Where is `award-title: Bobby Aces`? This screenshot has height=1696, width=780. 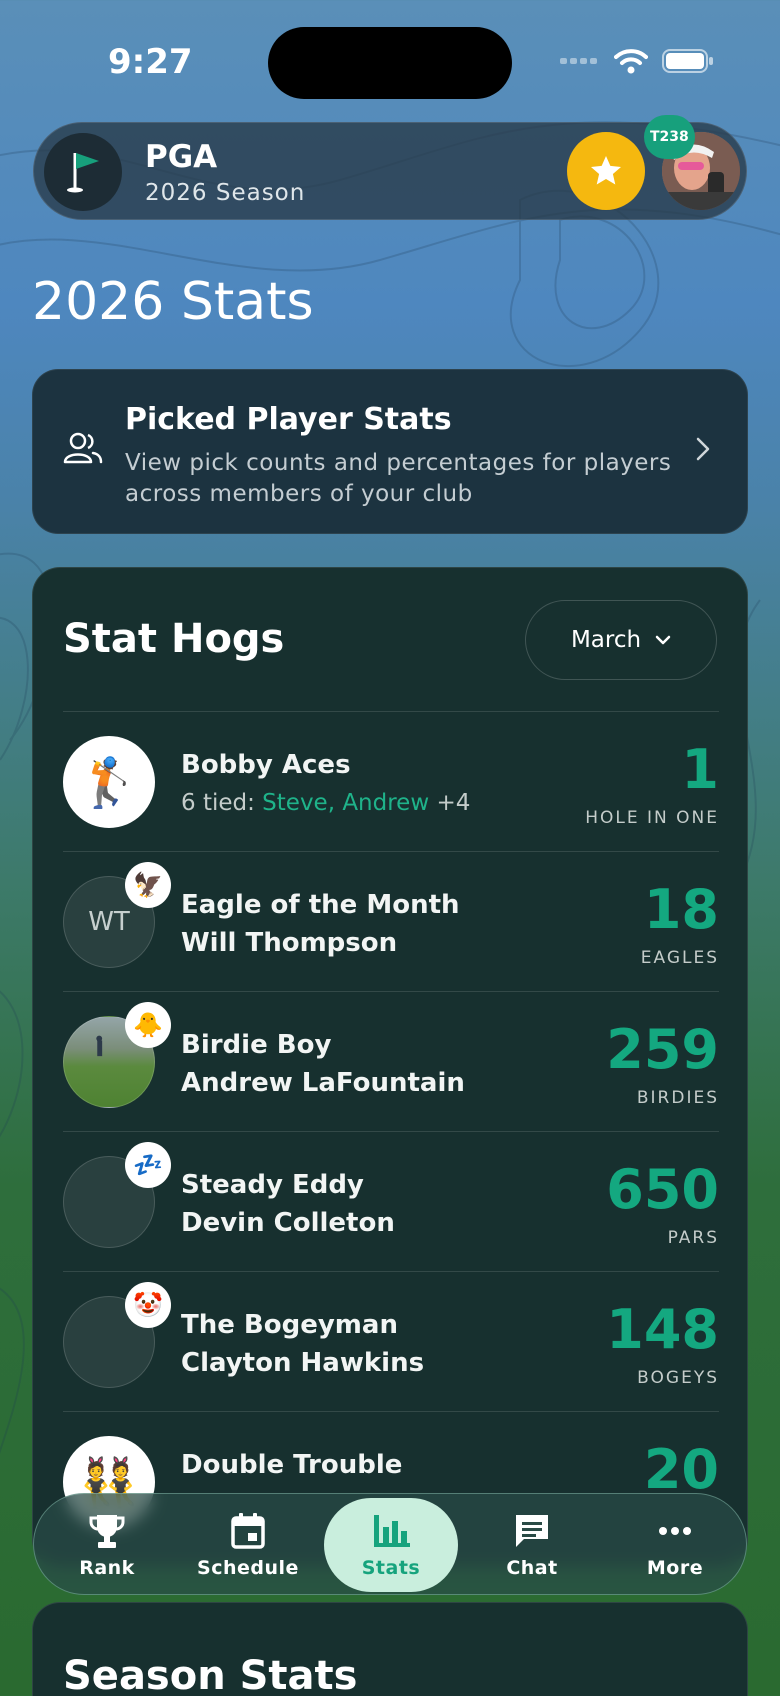
award-title: Bobby Aces is located at coordinates (266, 765).